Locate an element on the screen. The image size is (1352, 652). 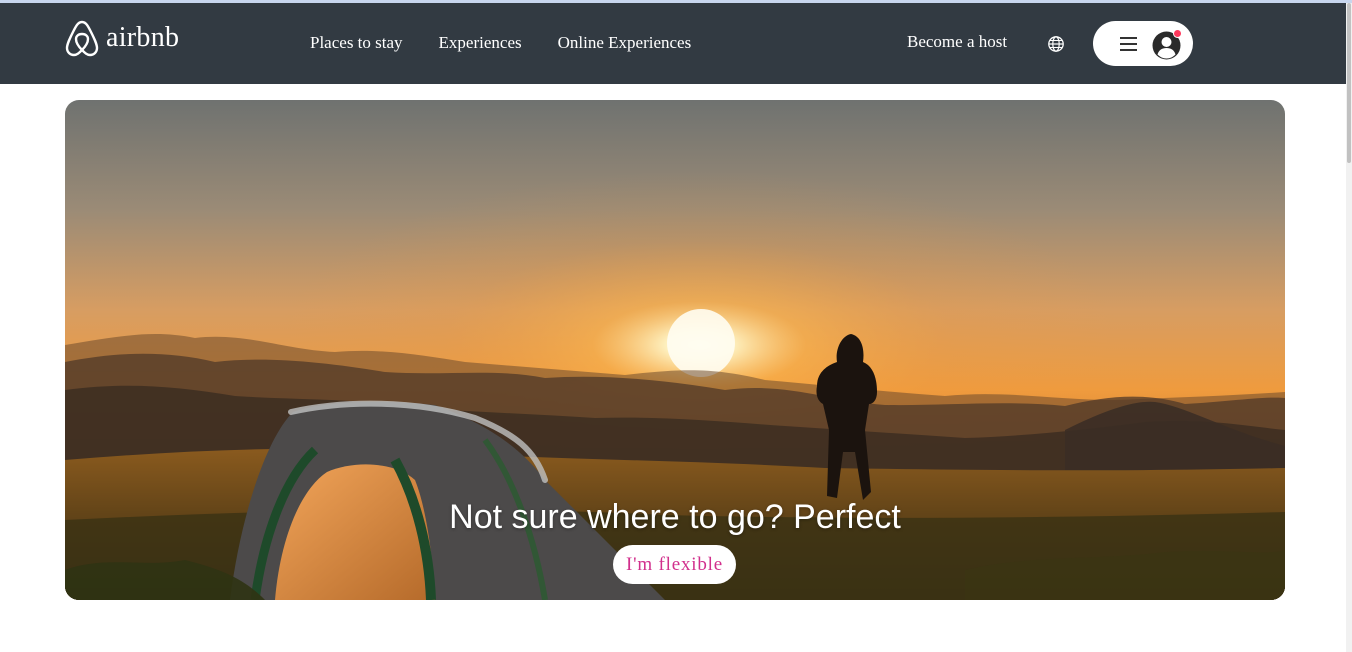
globe-icon is located at coordinates (1056, 44).